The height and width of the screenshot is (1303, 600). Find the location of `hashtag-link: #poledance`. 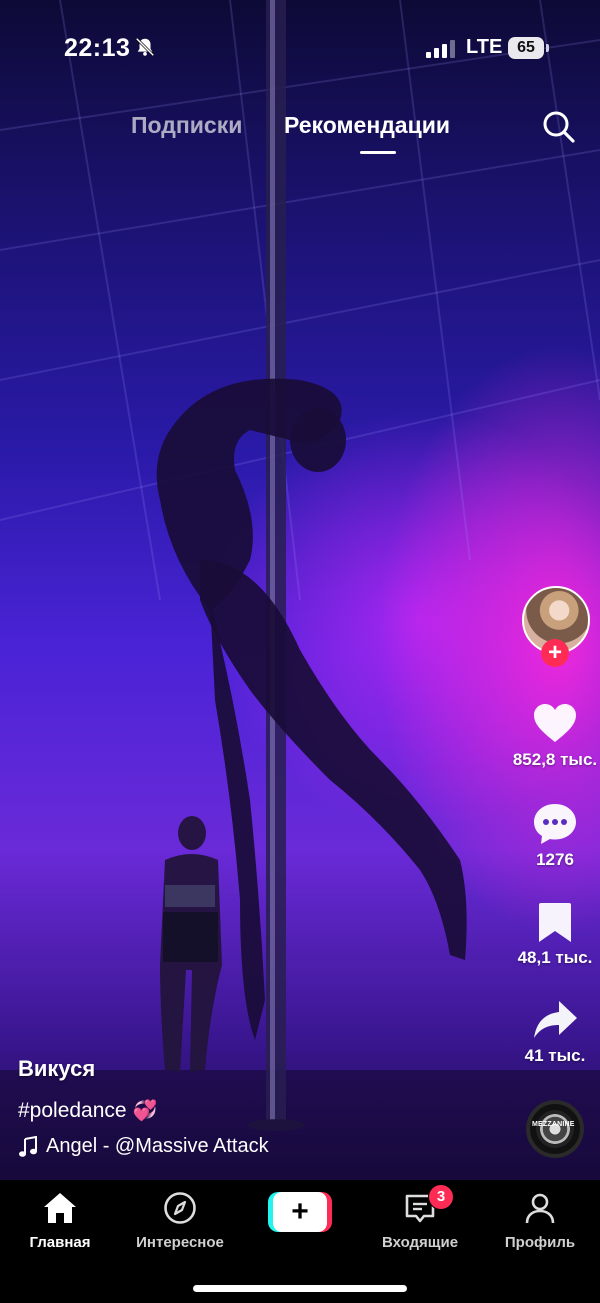

hashtag-link: #poledance is located at coordinates (72, 1111).